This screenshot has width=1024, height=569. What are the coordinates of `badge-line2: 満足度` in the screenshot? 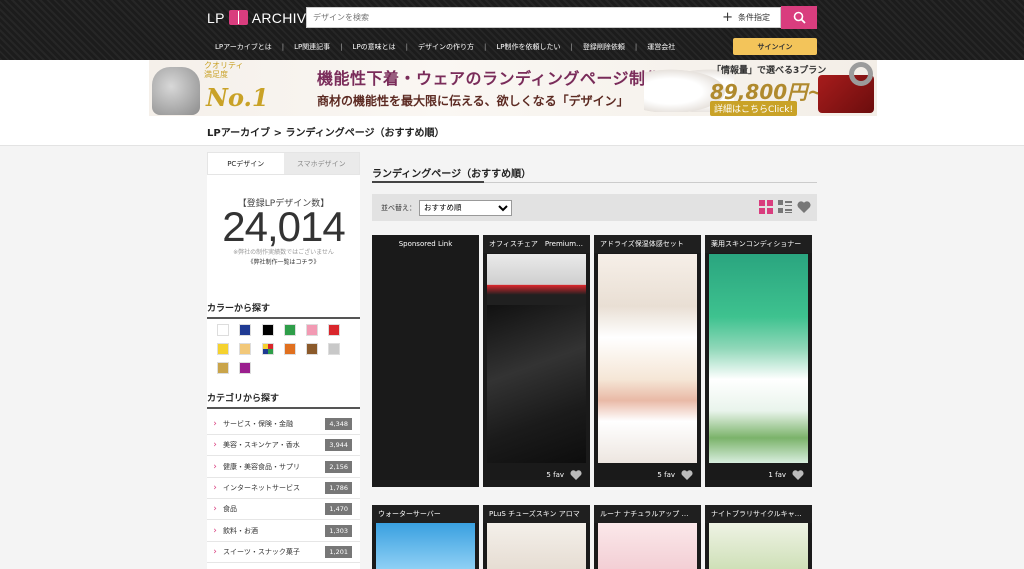 It's located at (216, 74).